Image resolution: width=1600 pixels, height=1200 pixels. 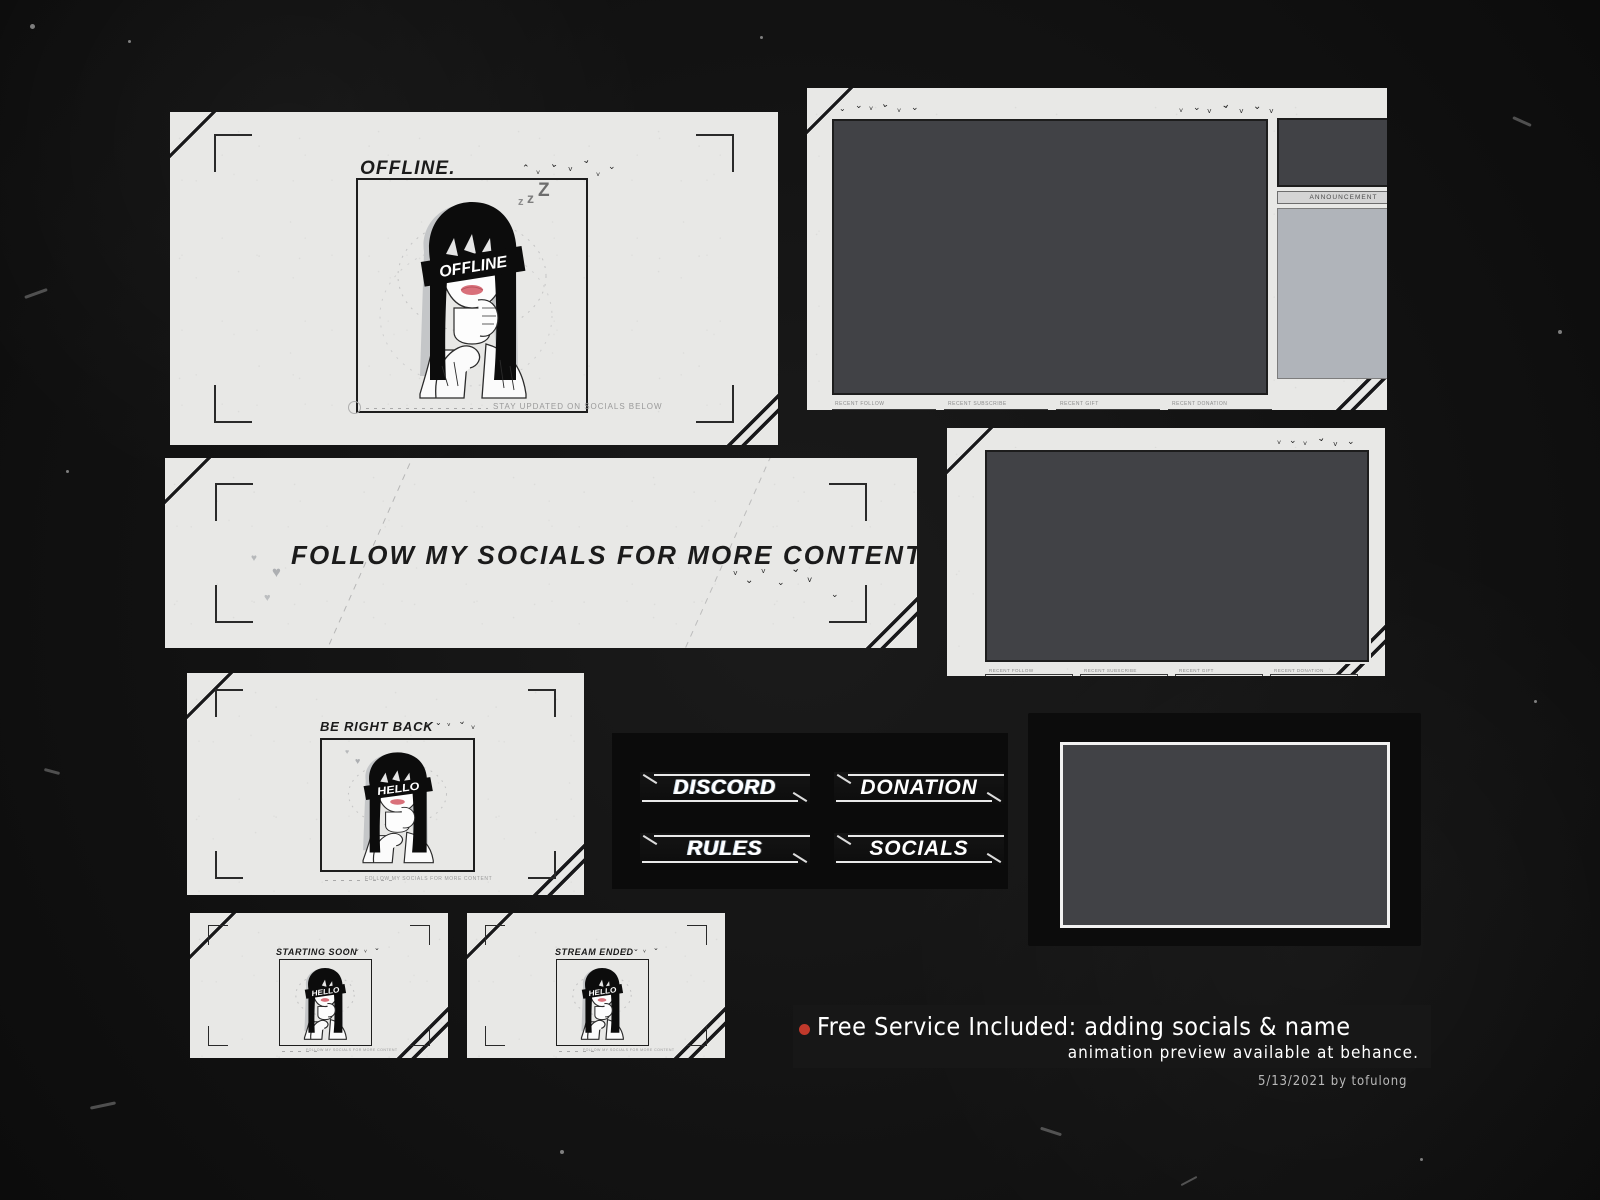 What do you see at coordinates (429, 879) in the screenshot?
I see `brb-footer-text: FOLLOW MY SOCIALS FOR MORE CONTENT` at bounding box center [429, 879].